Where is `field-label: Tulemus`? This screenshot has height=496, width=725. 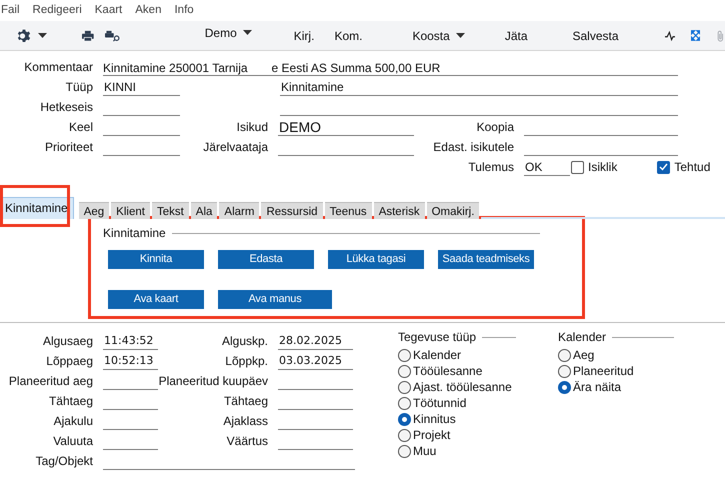
field-label: Tulemus is located at coordinates (491, 167).